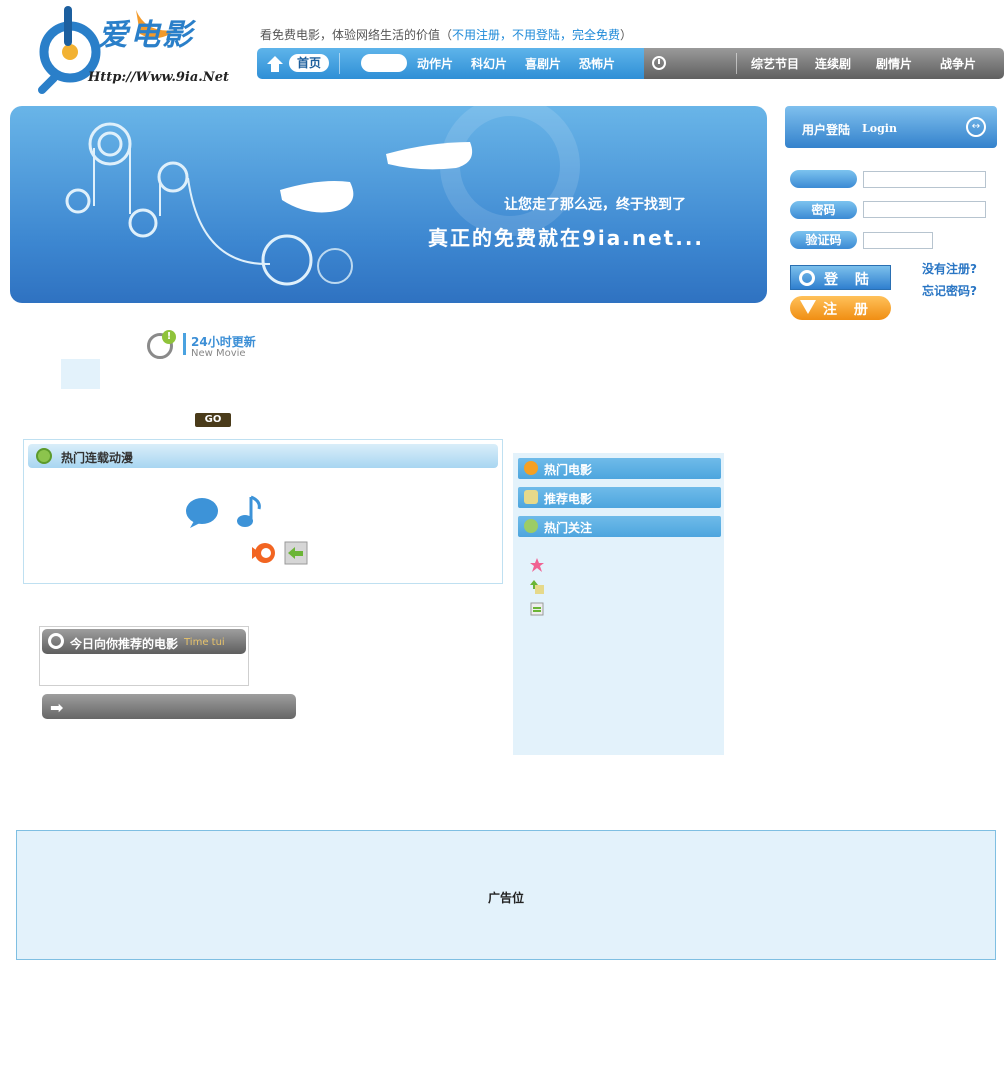 This screenshot has width=1007, height=1076. I want to click on music-note-icon, so click(250, 512).